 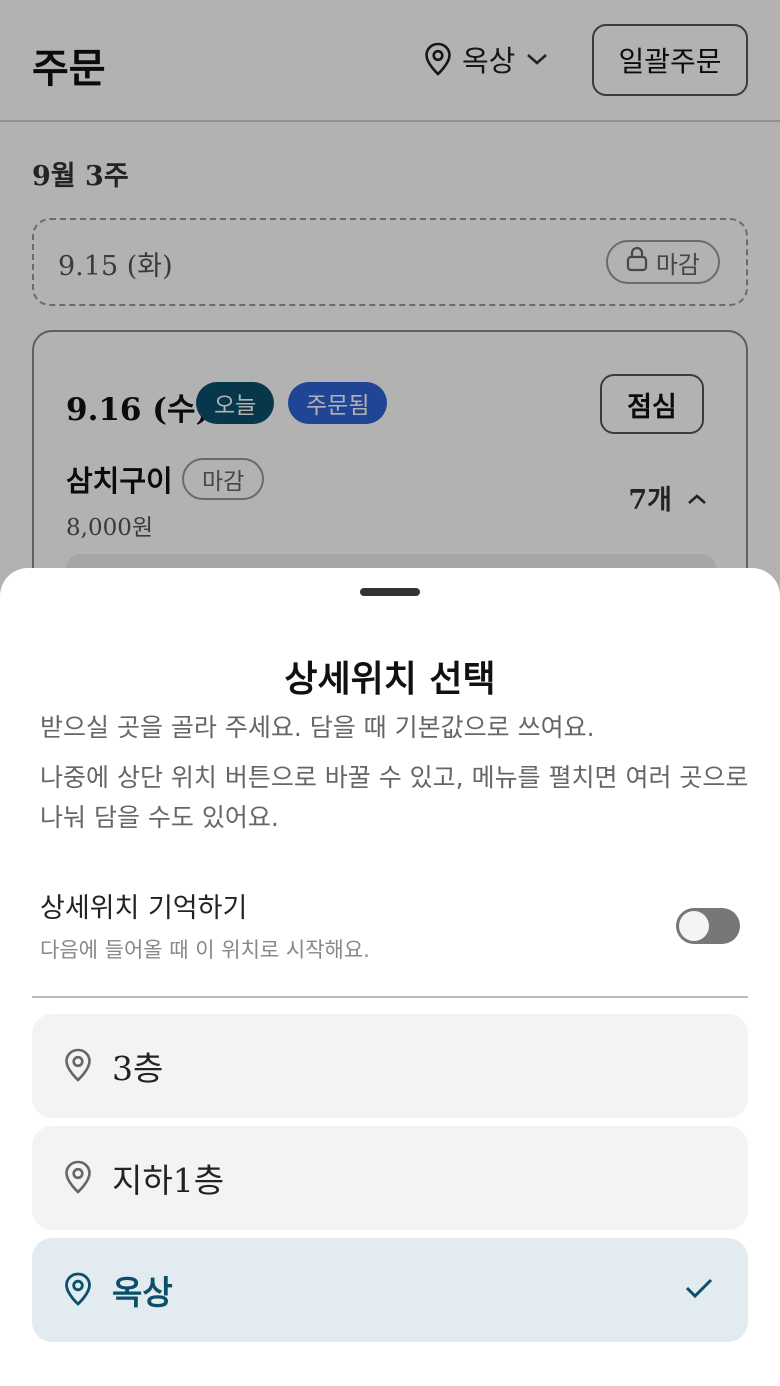 I want to click on location-option-label: 옥상, so click(x=142, y=1292).